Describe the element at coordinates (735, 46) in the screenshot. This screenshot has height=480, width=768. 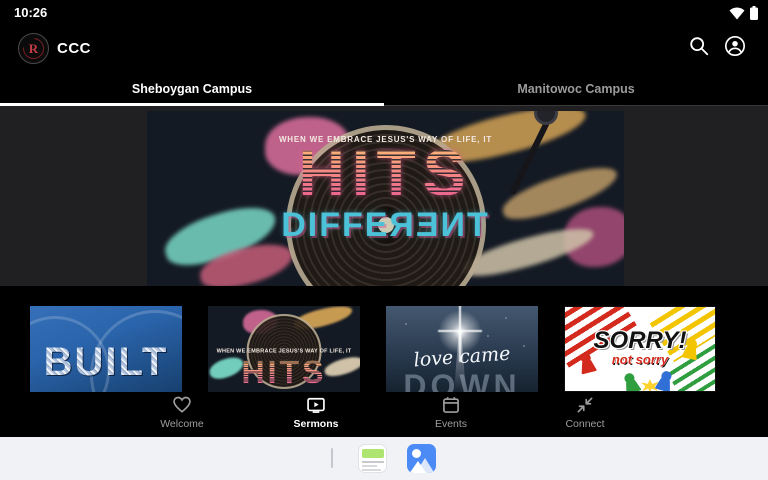
I see `account-icon` at that location.